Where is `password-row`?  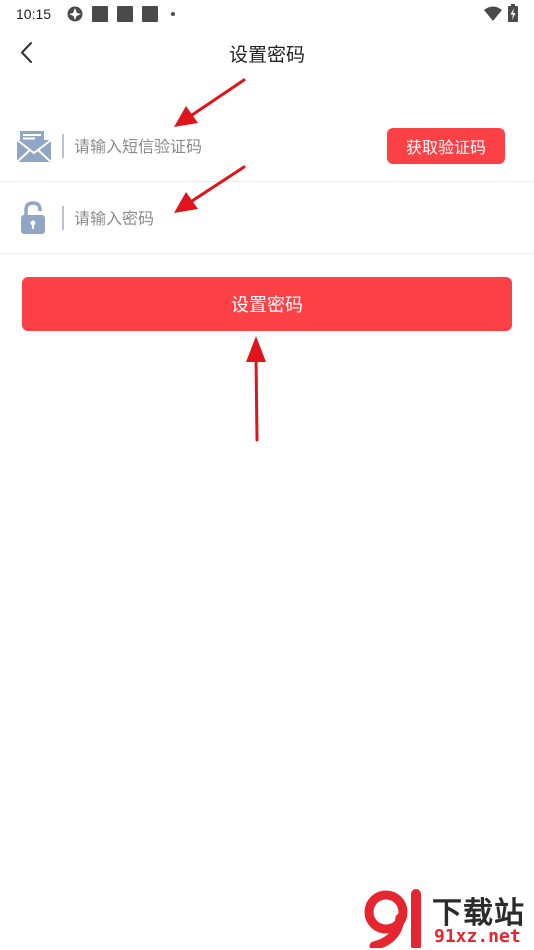
password-row is located at coordinates (267, 218).